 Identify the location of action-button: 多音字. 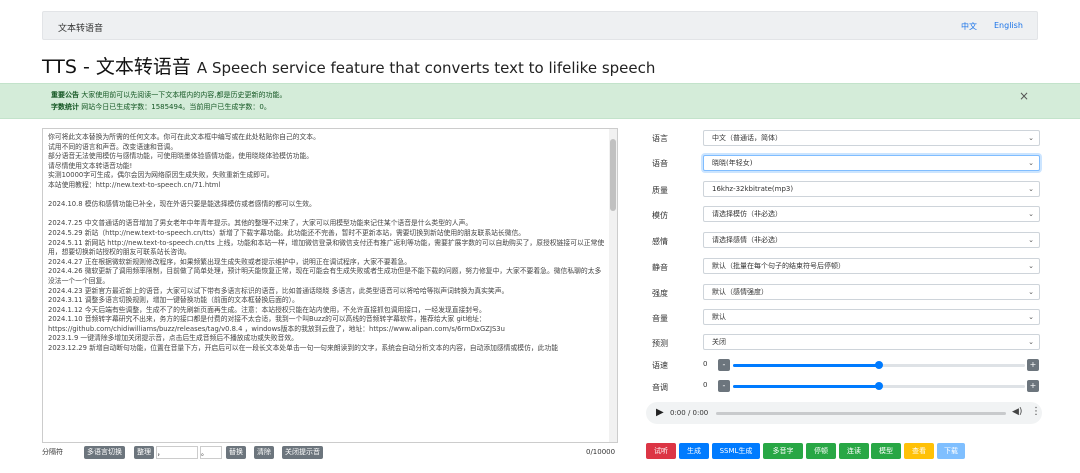
(783, 451).